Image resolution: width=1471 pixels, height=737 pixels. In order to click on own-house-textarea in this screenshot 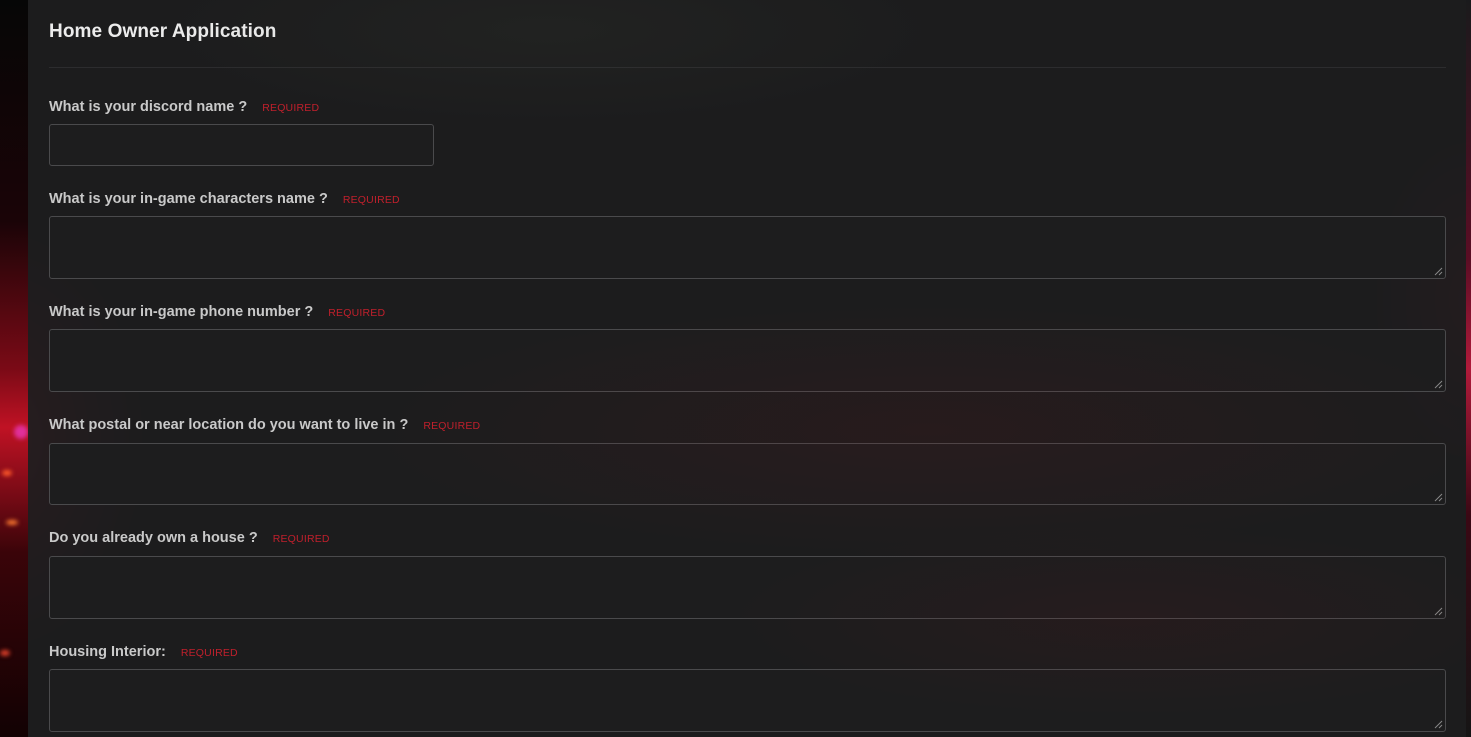, I will do `click(747, 587)`.